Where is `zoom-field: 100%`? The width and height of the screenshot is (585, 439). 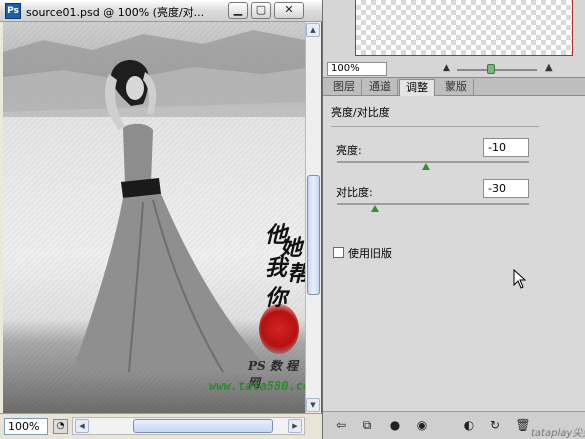
zoom-field: 100% is located at coordinates (26, 426).